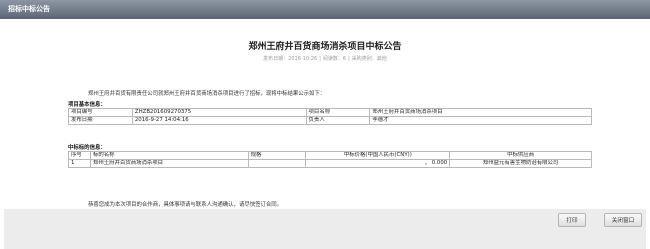 This screenshot has width=650, height=249. I want to click on basic-label: 负责人, so click(338, 120).